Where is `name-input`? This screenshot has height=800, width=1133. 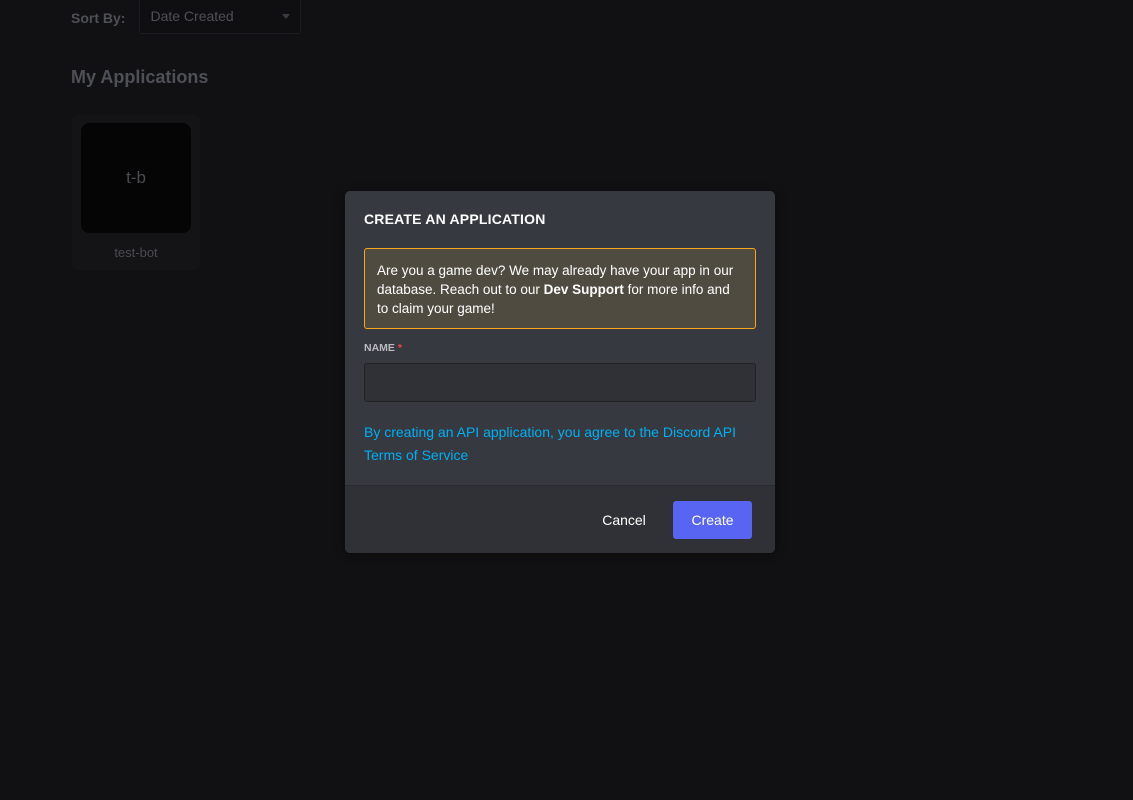
name-input is located at coordinates (560, 382).